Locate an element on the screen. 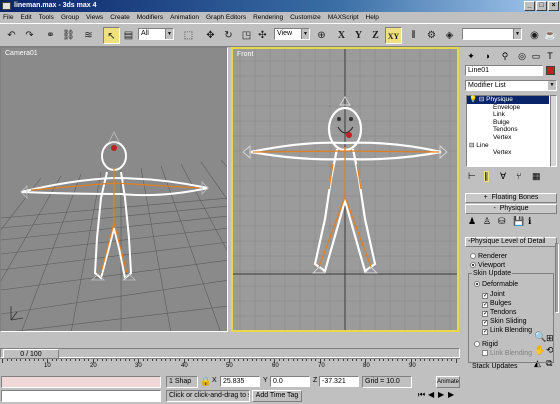 The image size is (560, 404). create-tab-icon: ✦ is located at coordinates (471, 56).